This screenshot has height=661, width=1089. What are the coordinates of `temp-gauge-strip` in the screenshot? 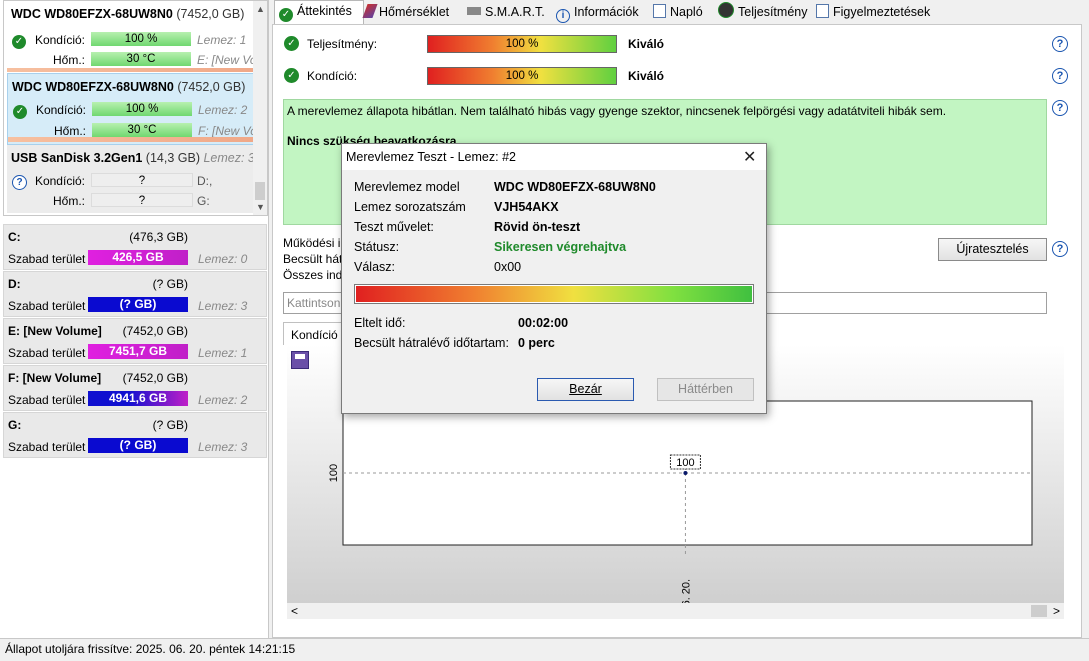 It's located at (131, 139).